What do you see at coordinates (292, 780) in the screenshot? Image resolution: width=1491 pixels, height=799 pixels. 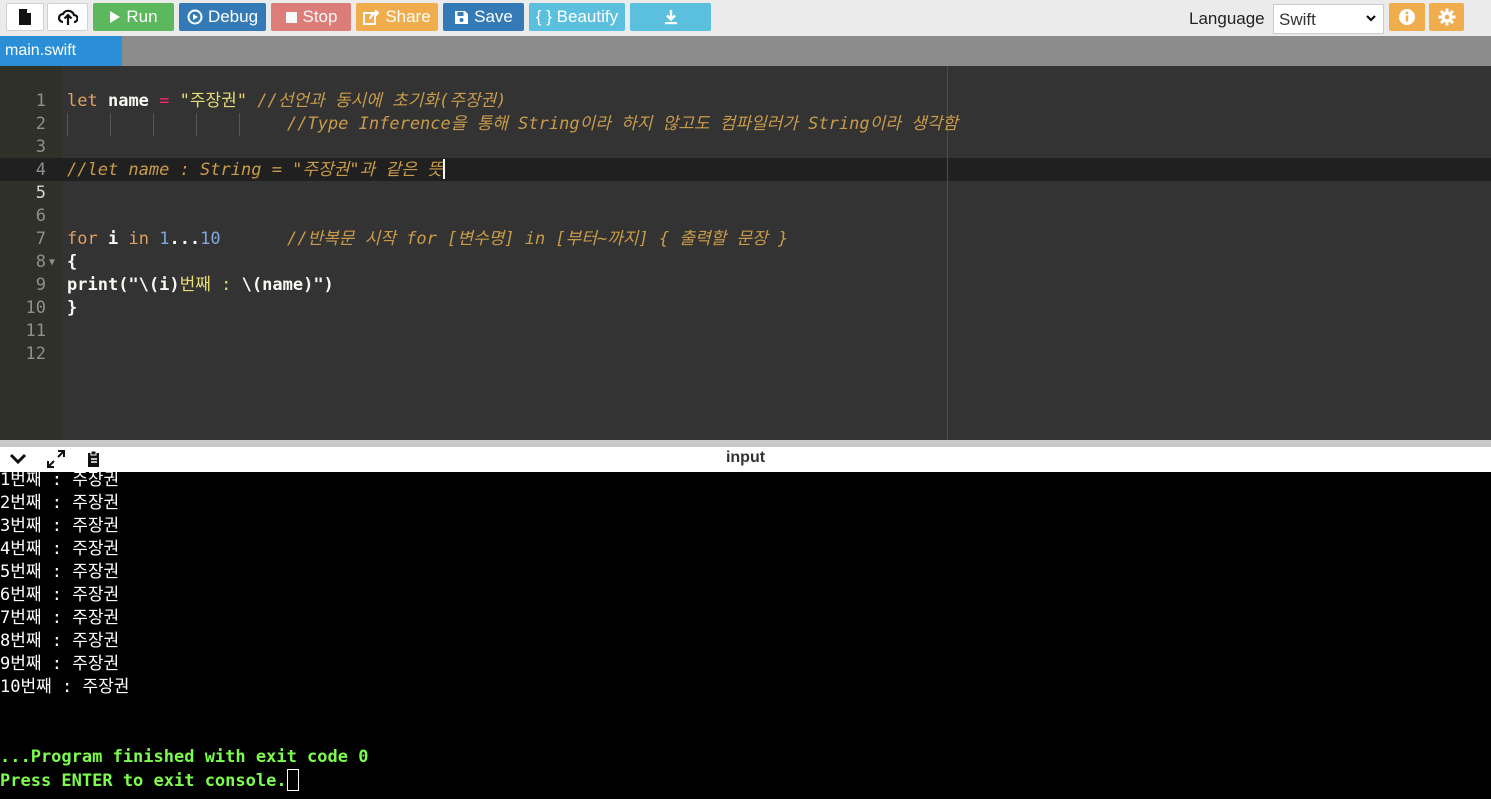 I see `terminal-cursor` at bounding box center [292, 780].